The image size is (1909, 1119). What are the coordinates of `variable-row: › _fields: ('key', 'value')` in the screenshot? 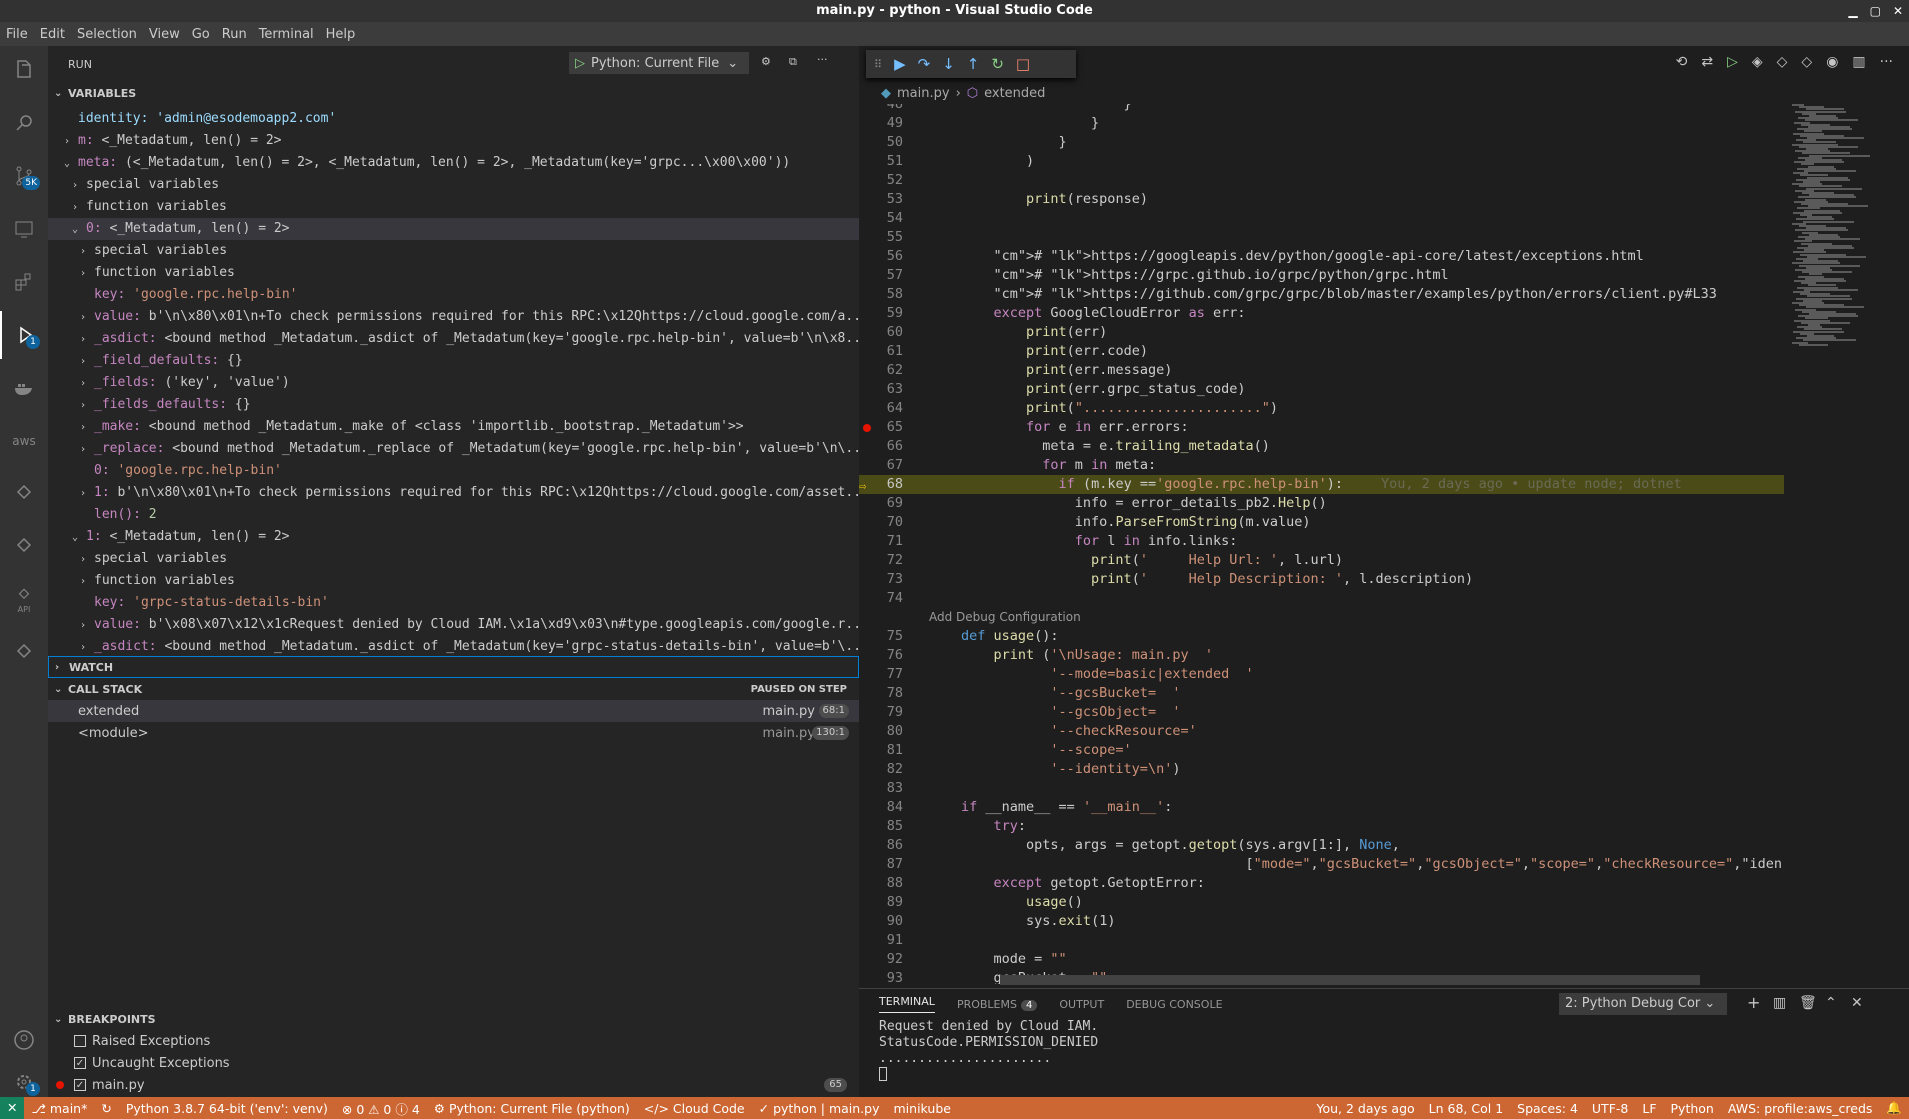 It's located at (453, 383).